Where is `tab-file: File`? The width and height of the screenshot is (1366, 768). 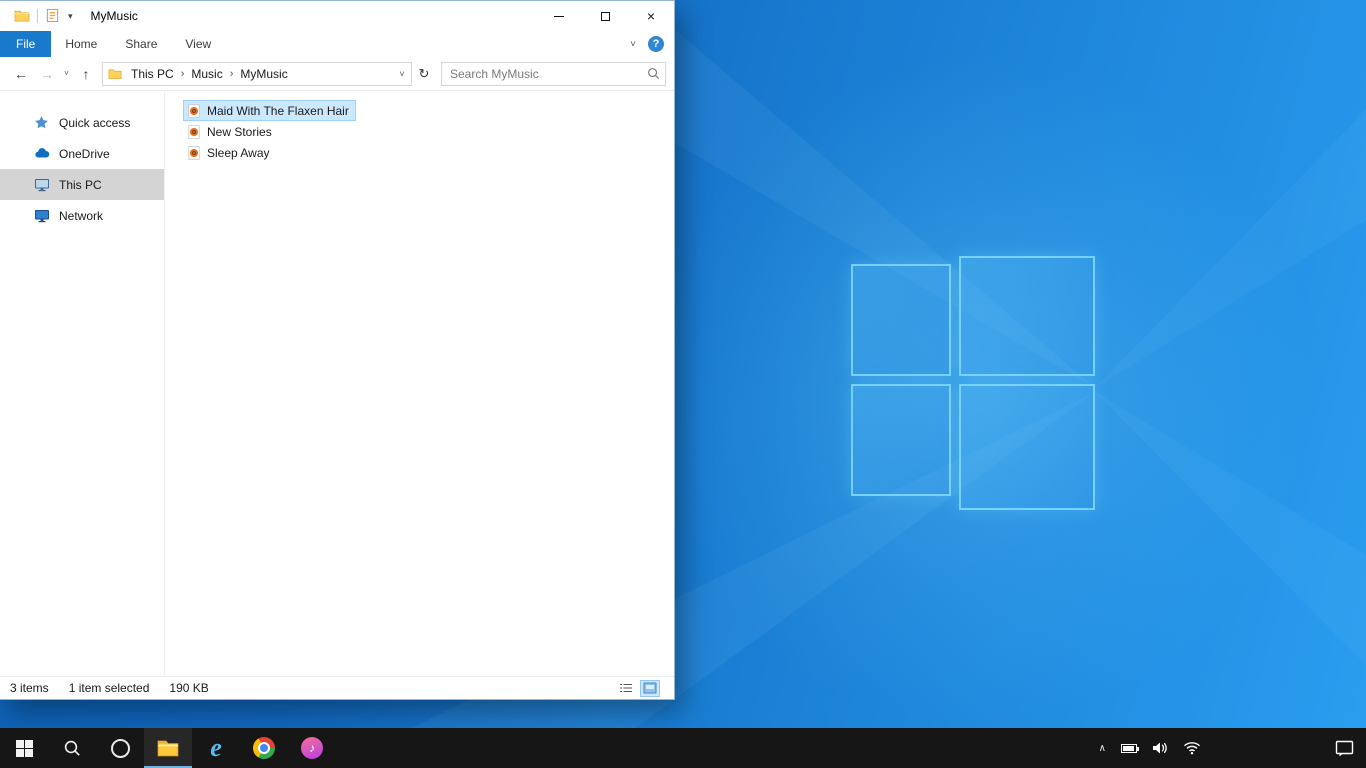 tab-file: File is located at coordinates (26, 44).